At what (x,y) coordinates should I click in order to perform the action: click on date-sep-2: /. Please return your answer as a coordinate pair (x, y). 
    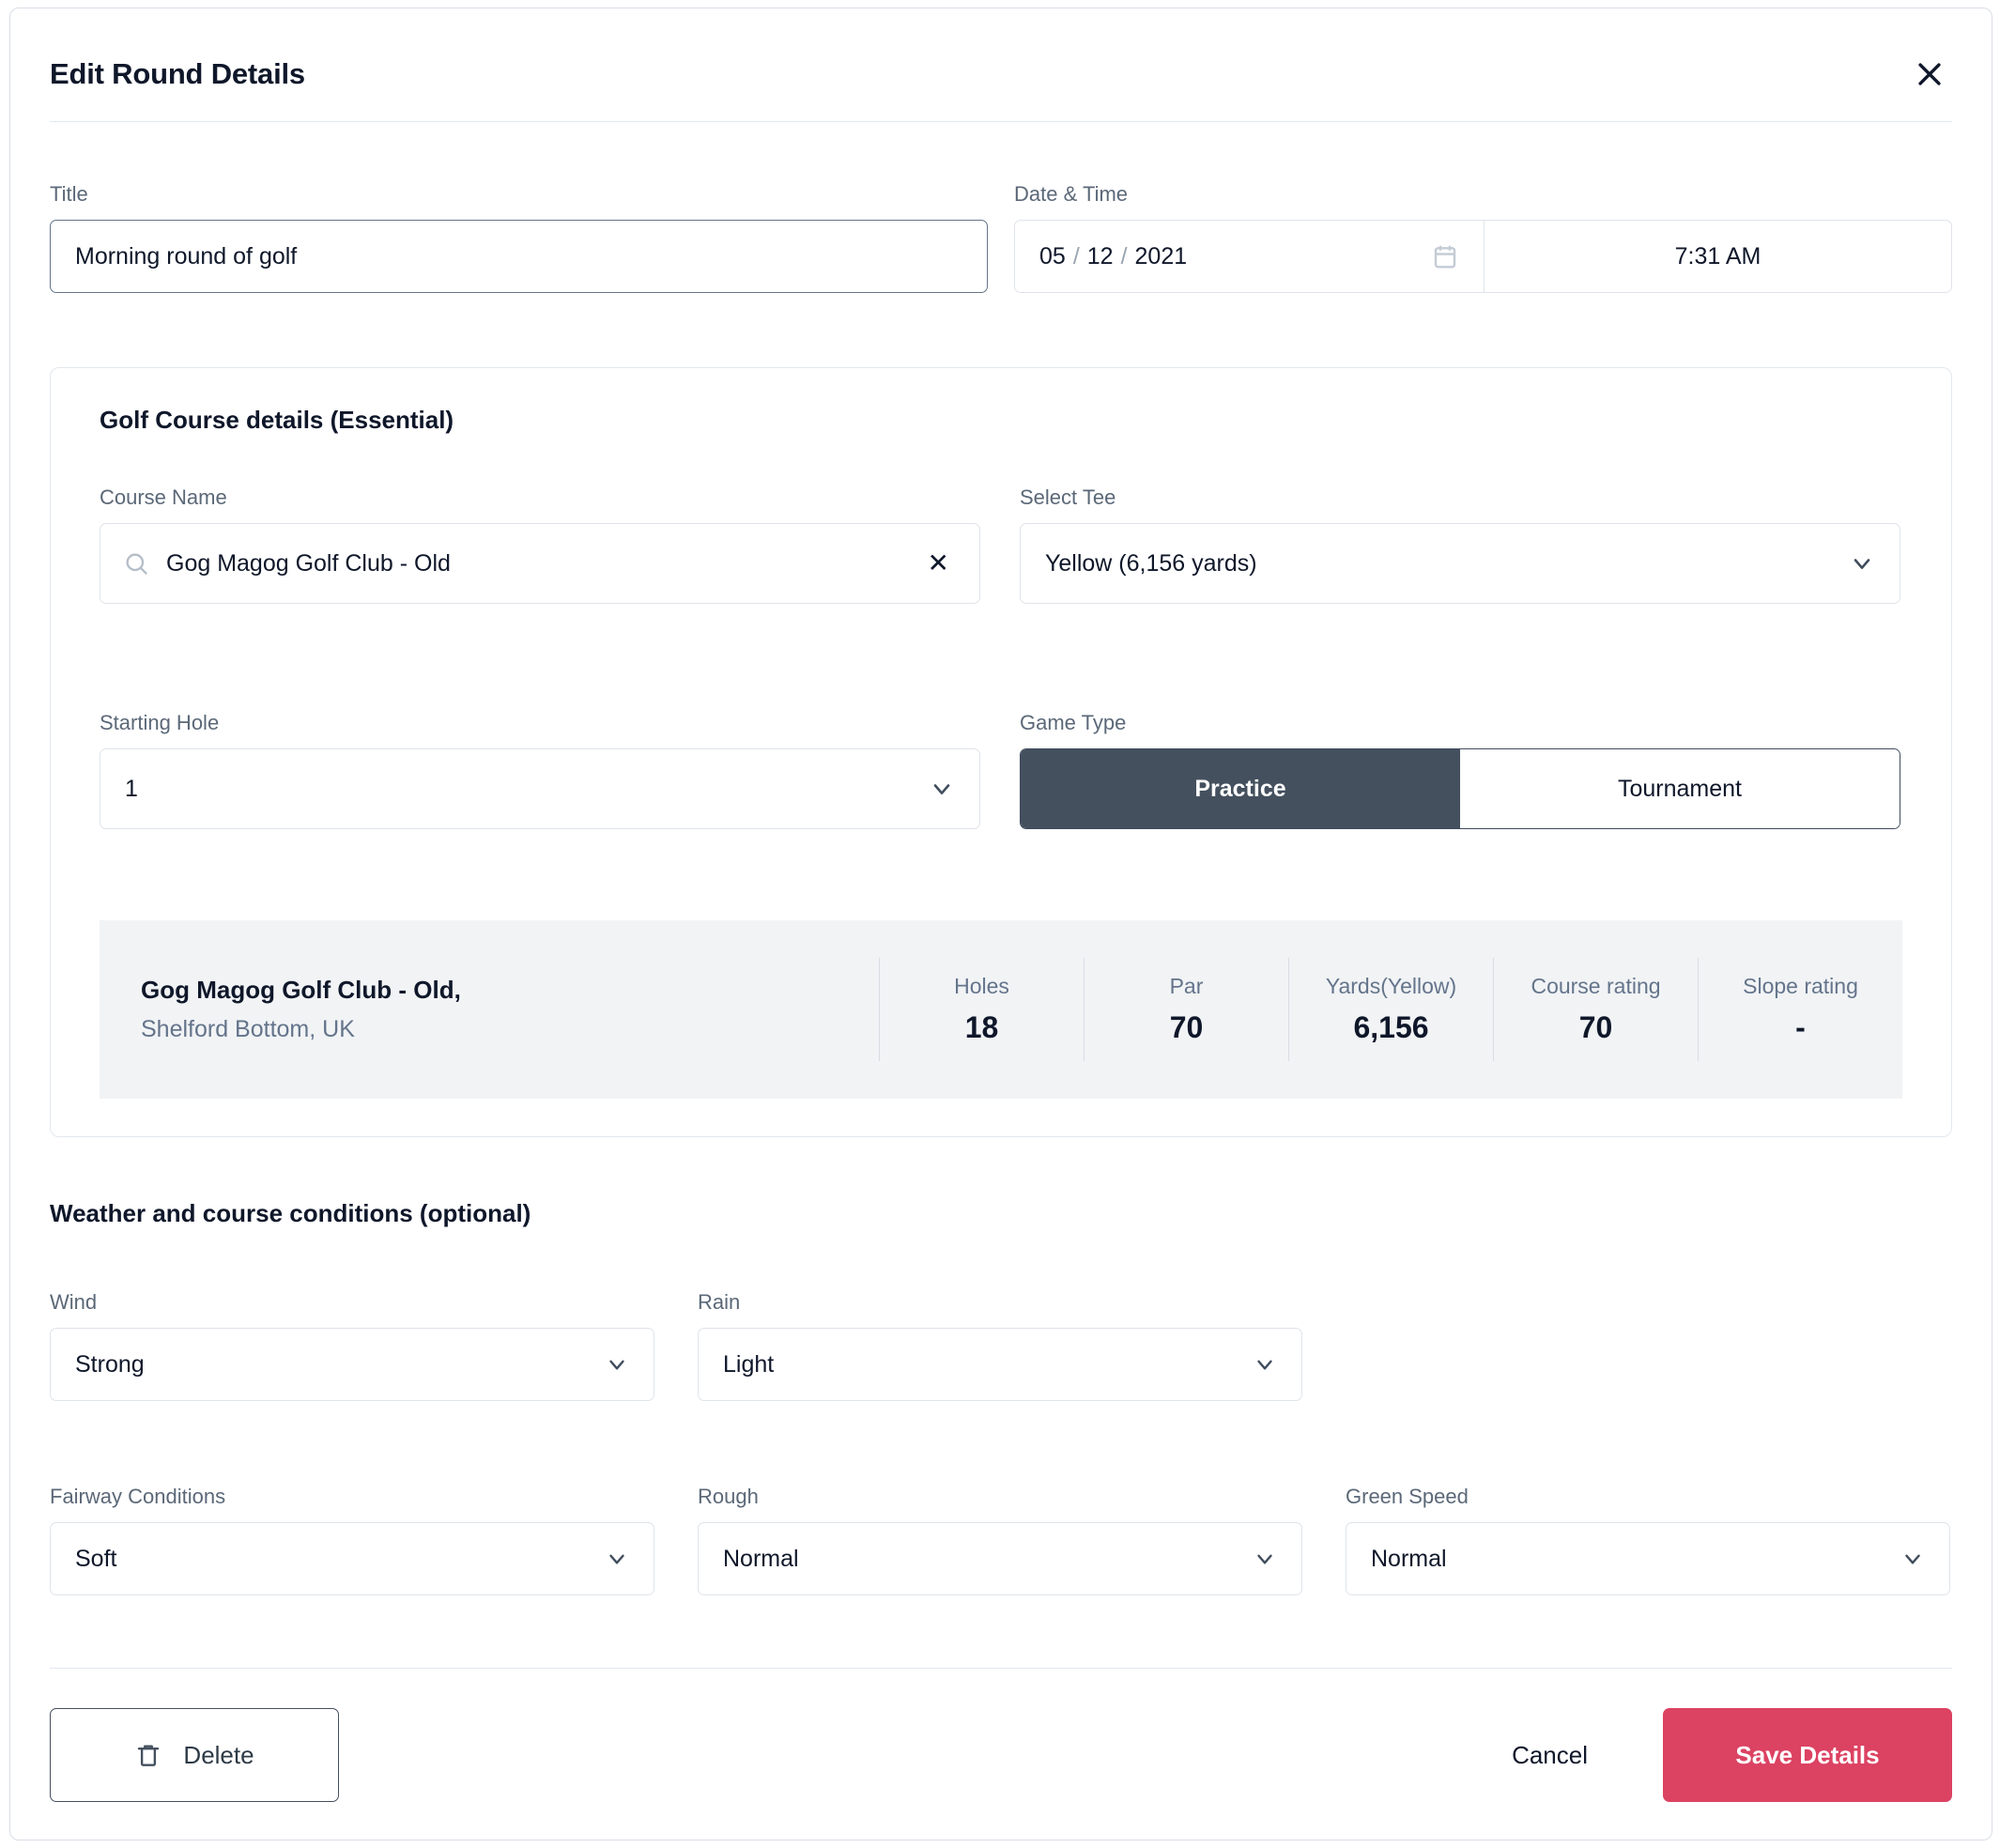
    Looking at the image, I should click on (1124, 256).